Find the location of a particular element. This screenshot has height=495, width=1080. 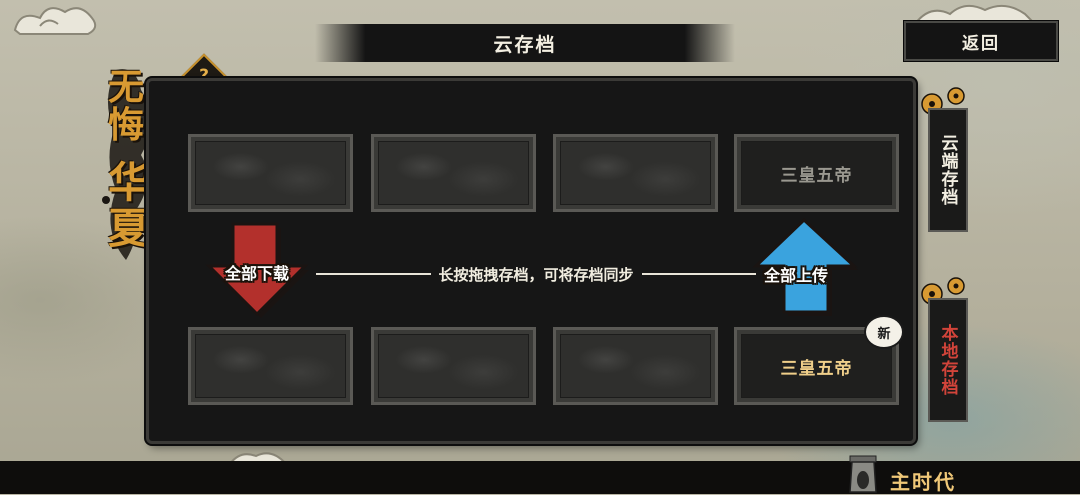

new-badge: 新 is located at coordinates (884, 332).